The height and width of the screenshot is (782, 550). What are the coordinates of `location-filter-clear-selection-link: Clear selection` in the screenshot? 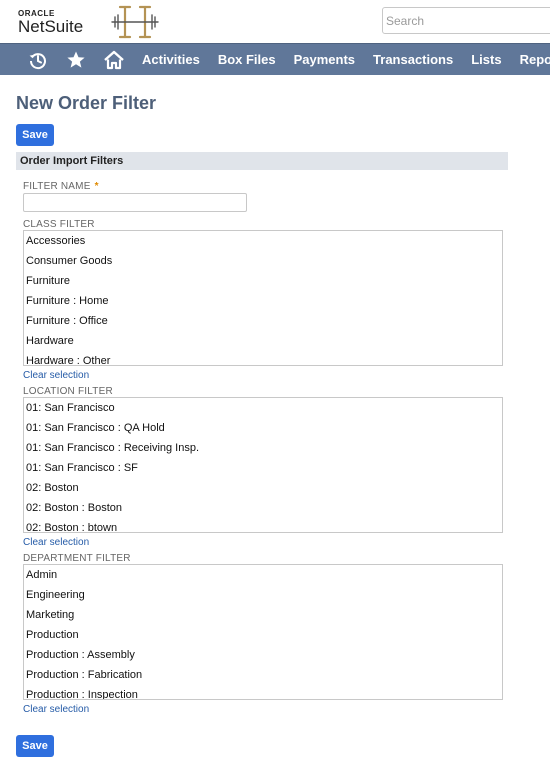 It's located at (56, 542).